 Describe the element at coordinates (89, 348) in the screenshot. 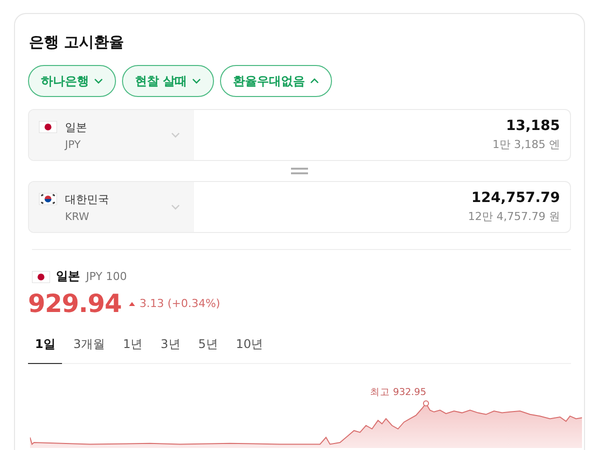

I see `period-tab: 3개월` at that location.